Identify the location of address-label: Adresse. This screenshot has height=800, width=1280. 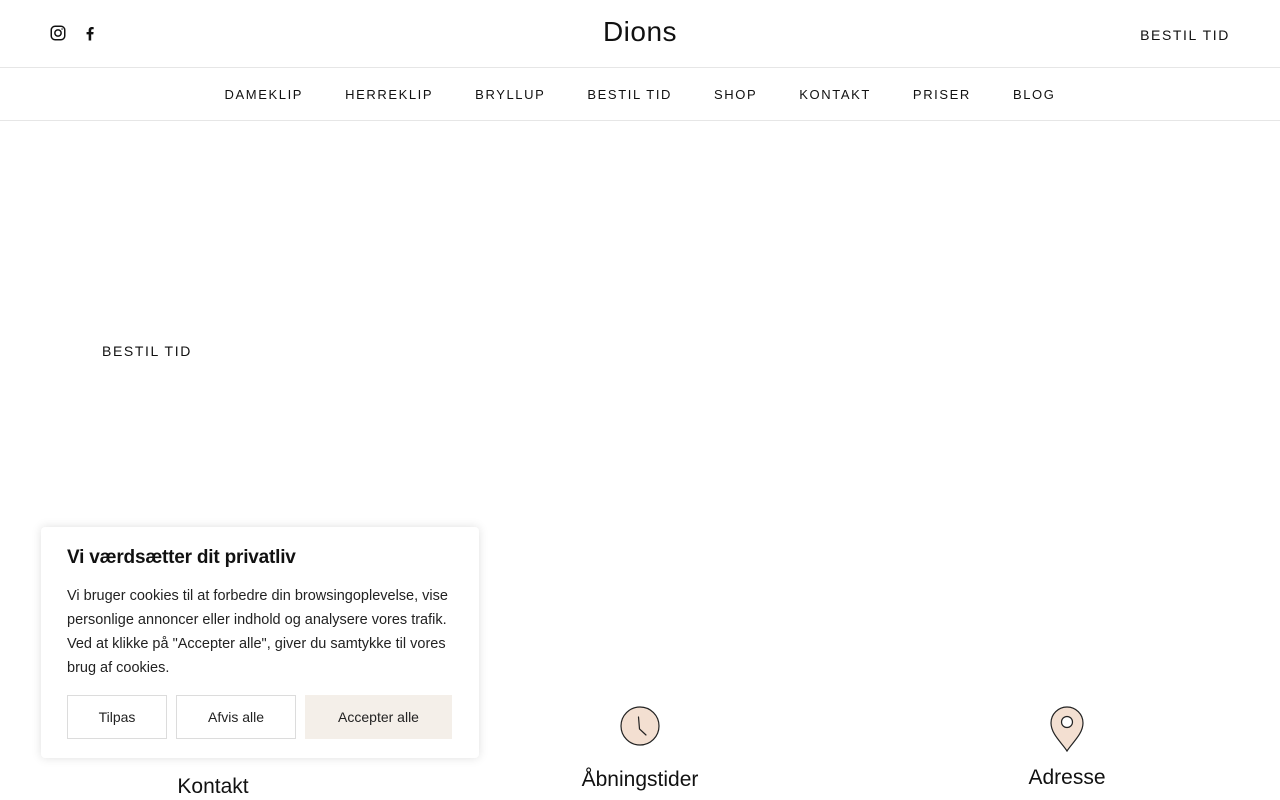
(1067, 778).